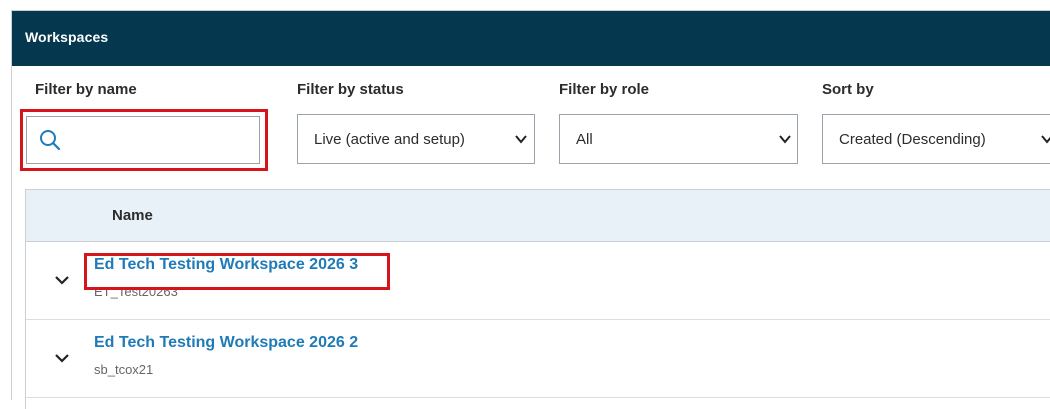 This screenshot has width=1050, height=409. What do you see at coordinates (531, 38) in the screenshot?
I see `panel-header: Workspaces` at bounding box center [531, 38].